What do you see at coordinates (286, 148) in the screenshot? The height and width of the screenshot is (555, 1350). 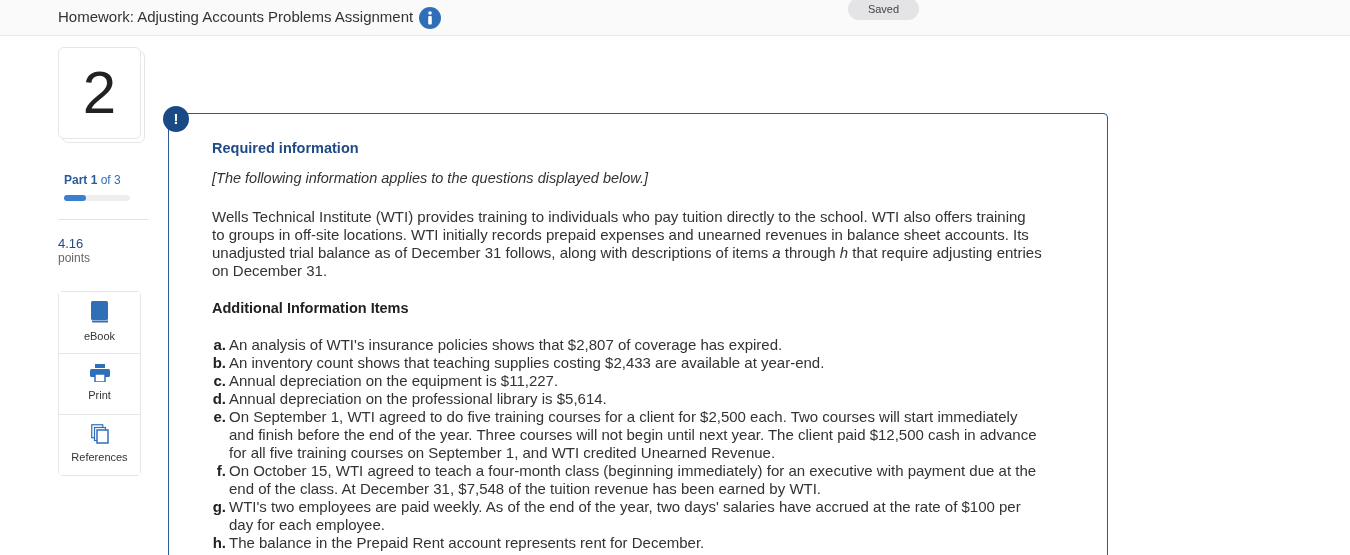 I see `section-heading: Required information` at bounding box center [286, 148].